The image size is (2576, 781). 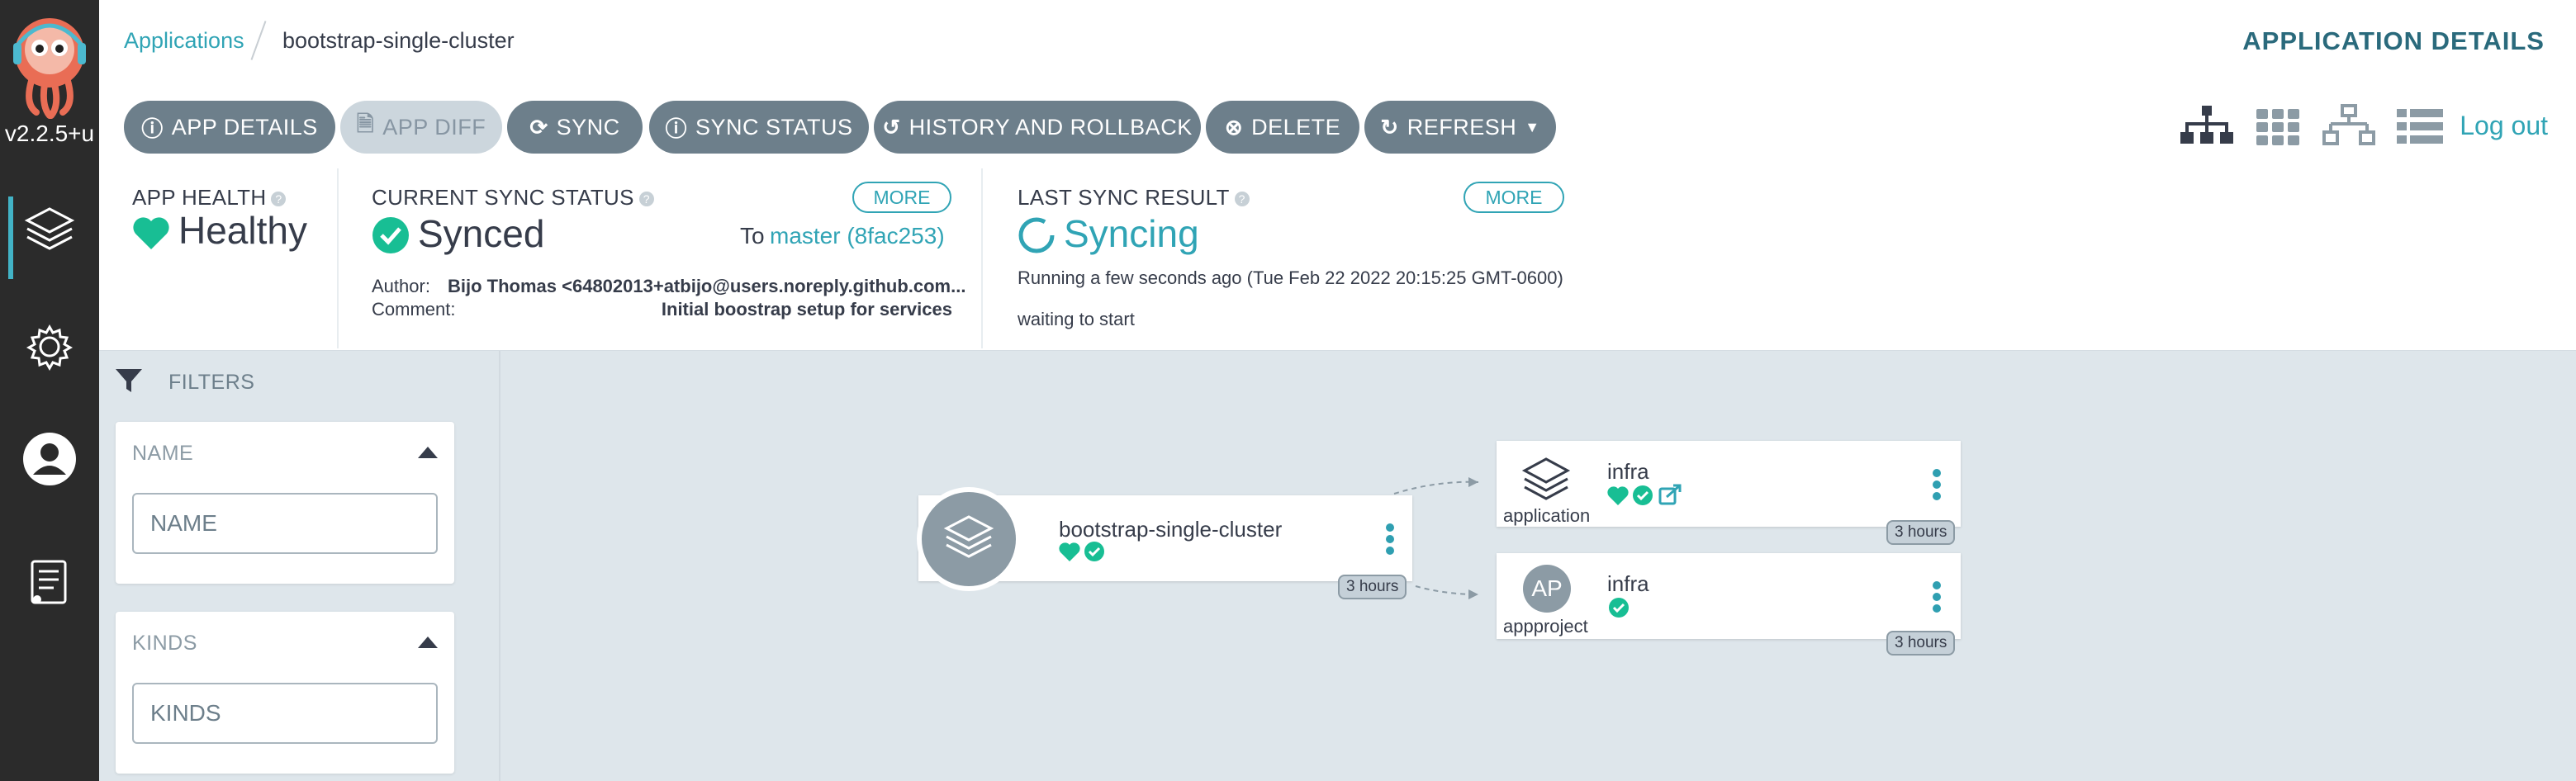 I want to click on child-node-application: application infra, so click(x=1729, y=484).